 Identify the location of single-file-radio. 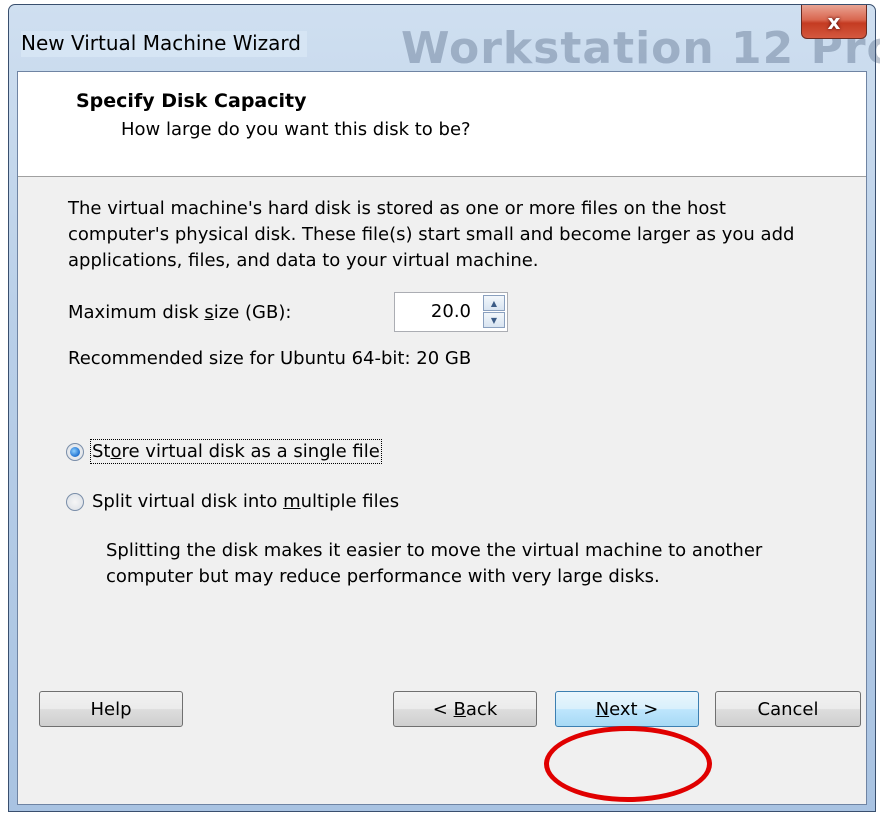
(75, 451).